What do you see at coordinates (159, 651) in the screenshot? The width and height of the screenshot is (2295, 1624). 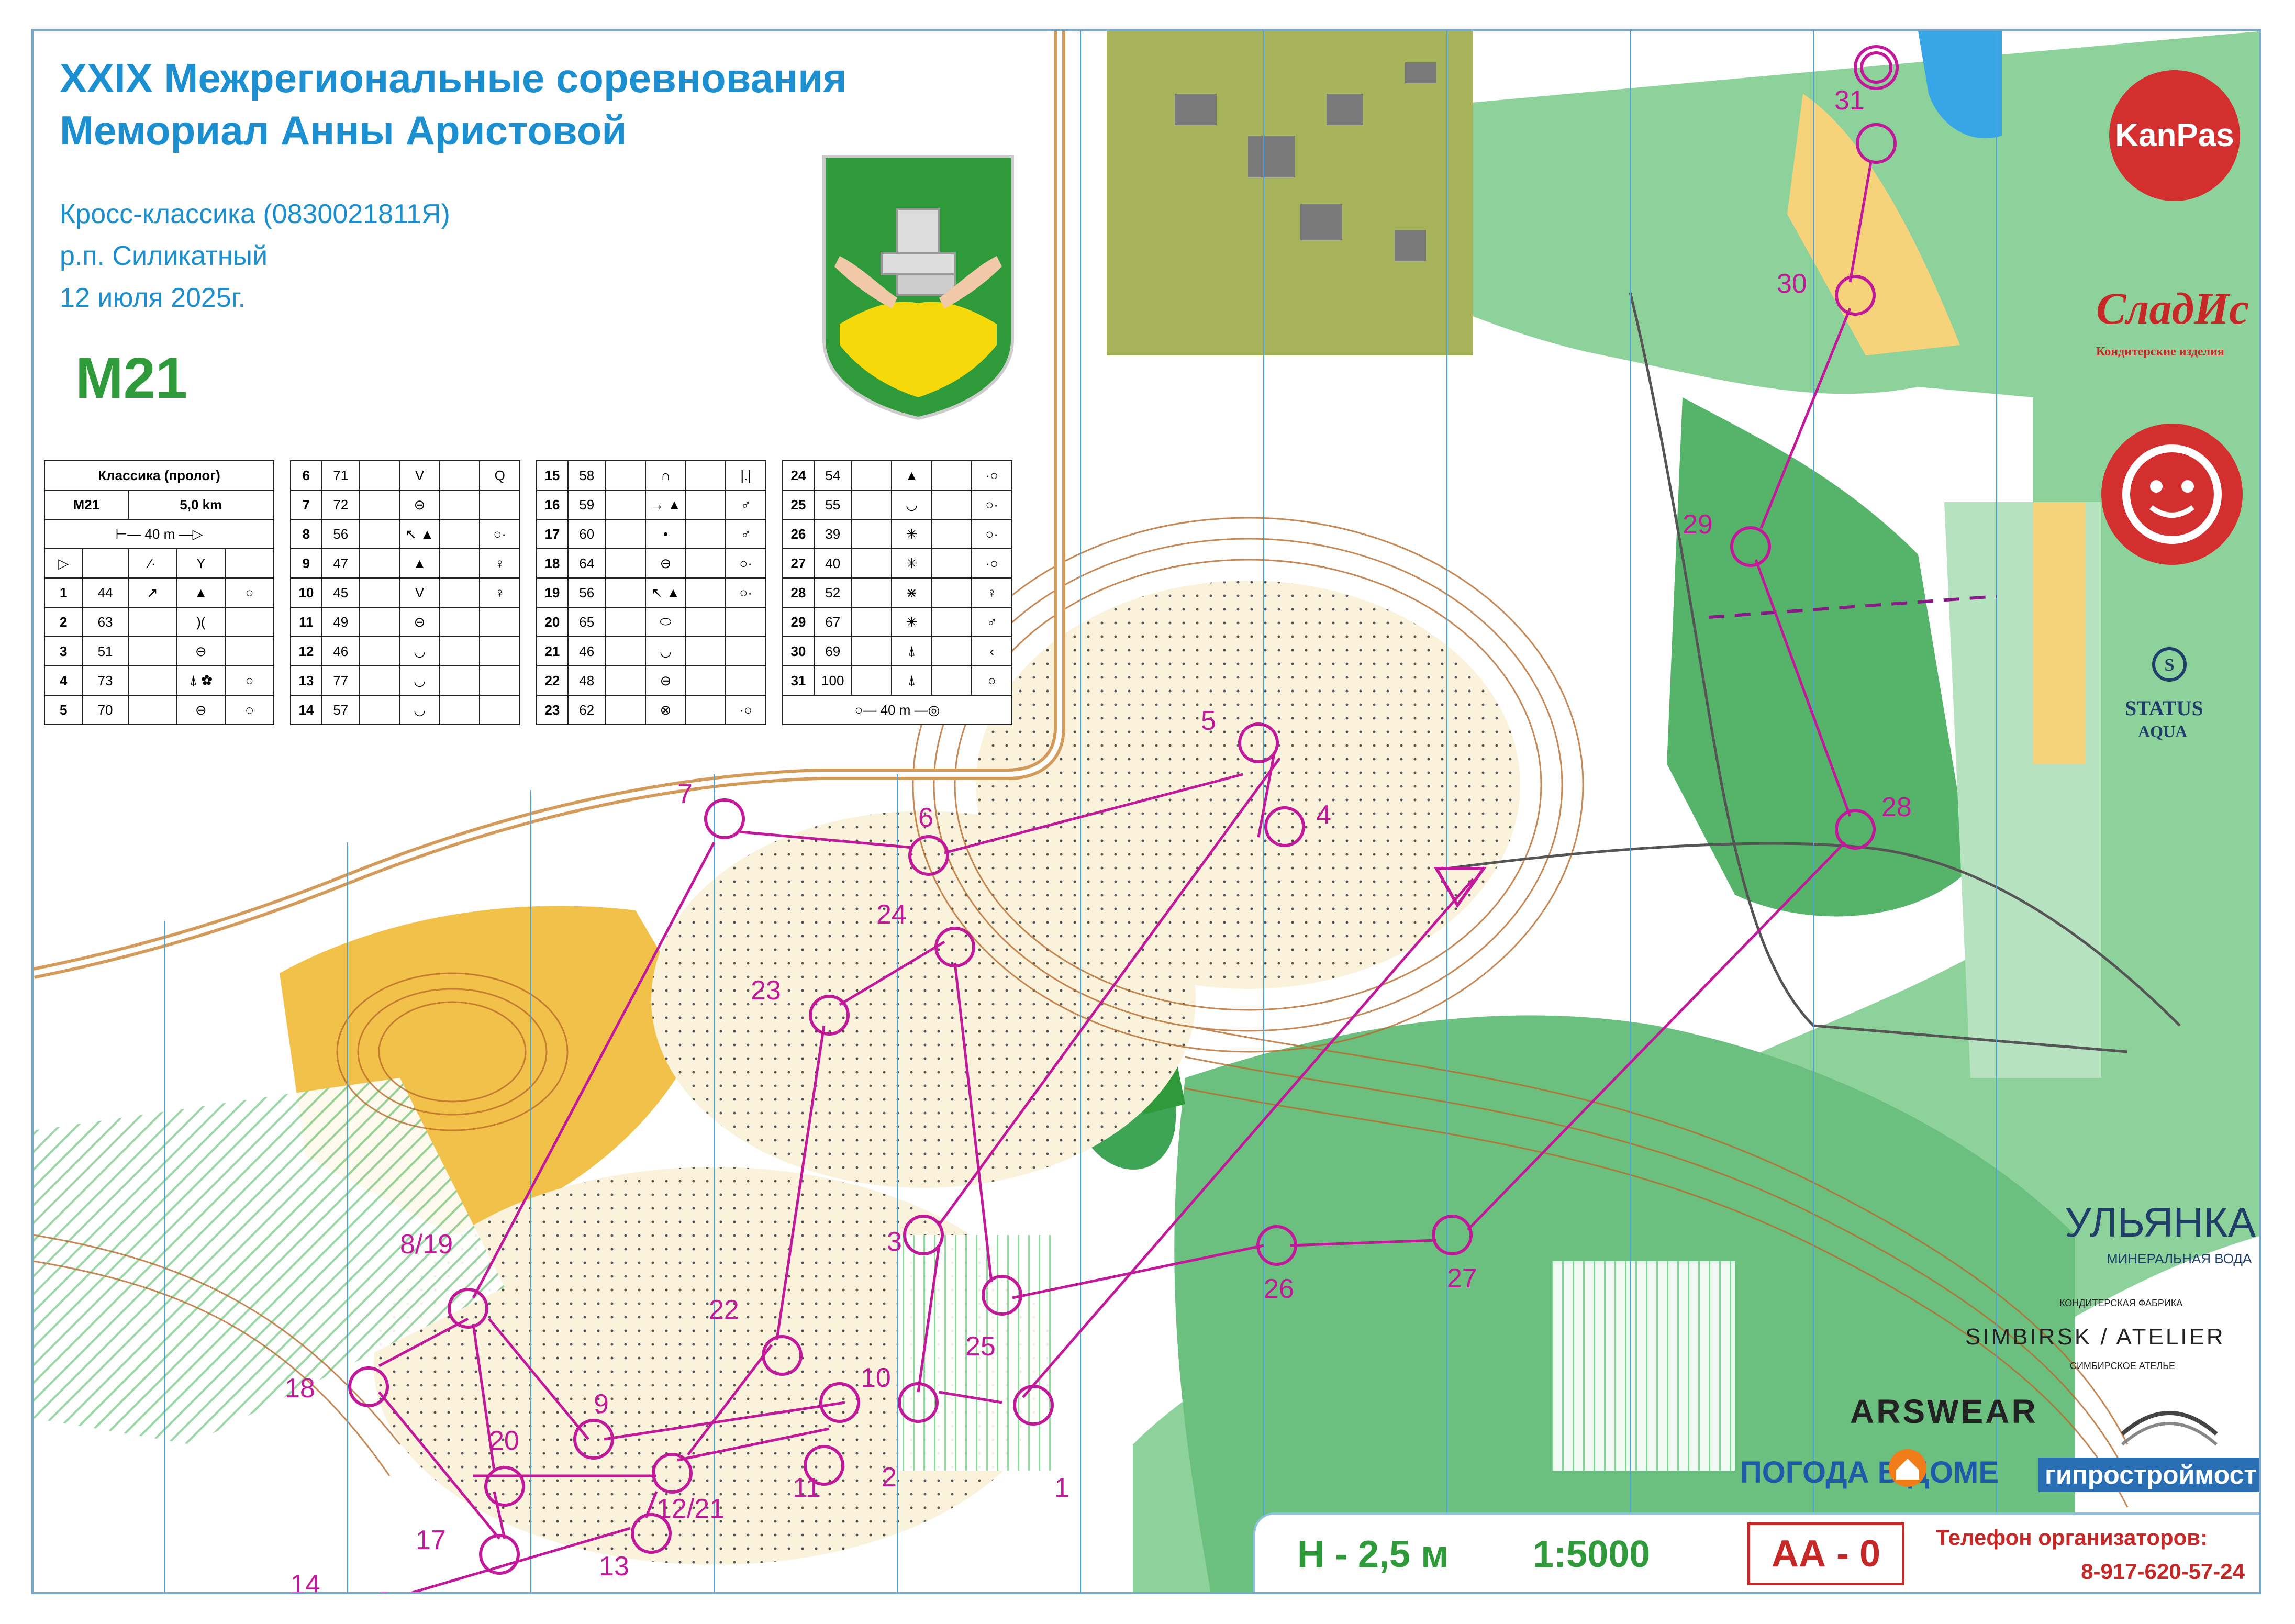 I see `description-row: 3 51 ⊖` at bounding box center [159, 651].